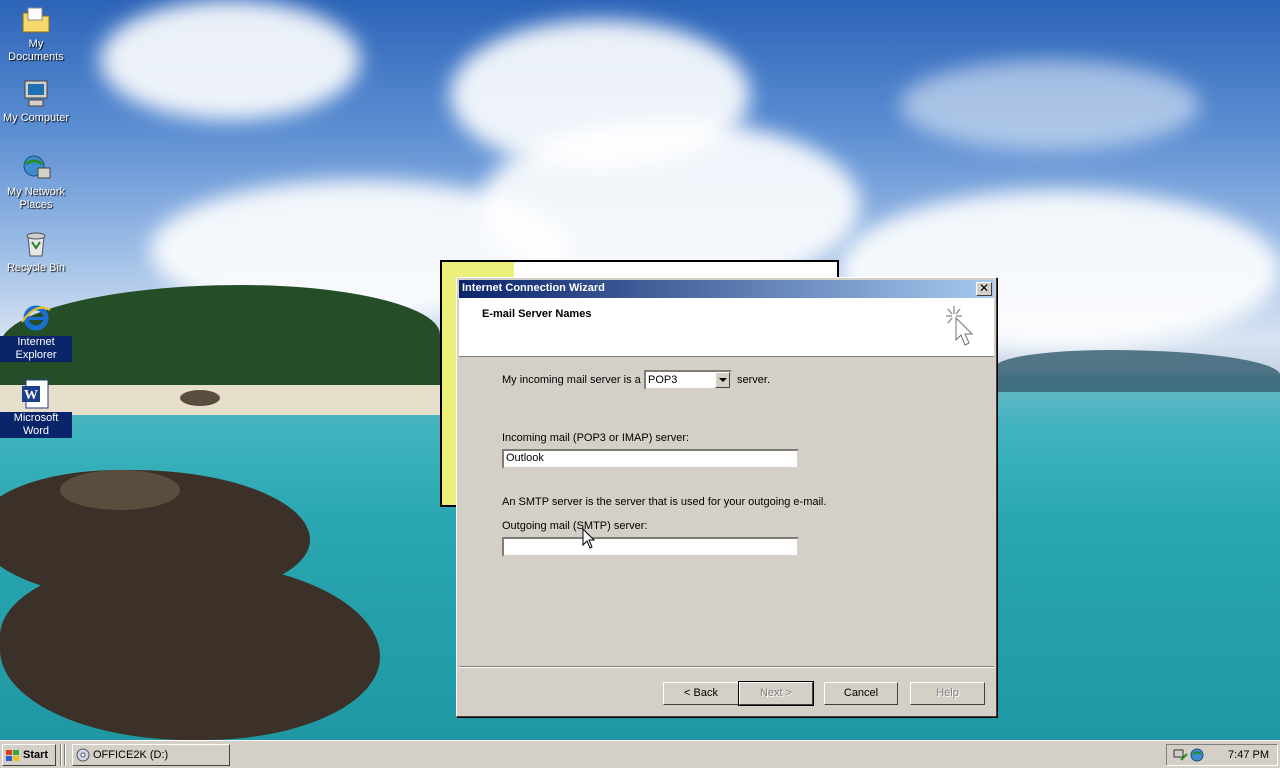 The width and height of the screenshot is (1280, 769). Describe the element at coordinates (36, 755) in the screenshot. I see `start-label: Start` at that location.